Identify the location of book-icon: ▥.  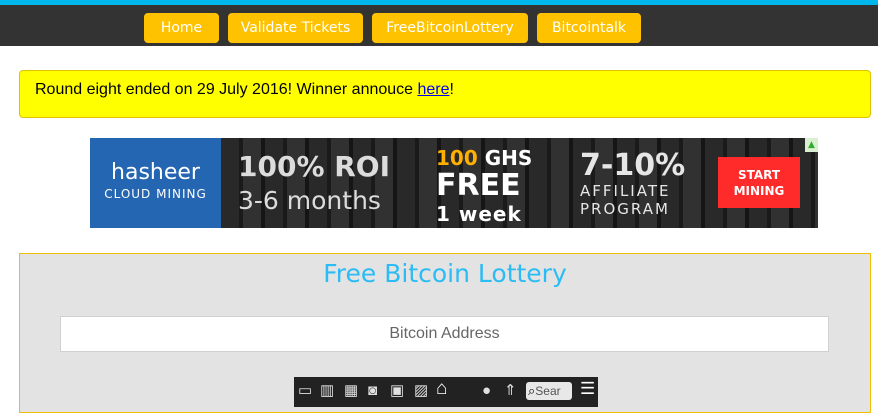
(327, 390).